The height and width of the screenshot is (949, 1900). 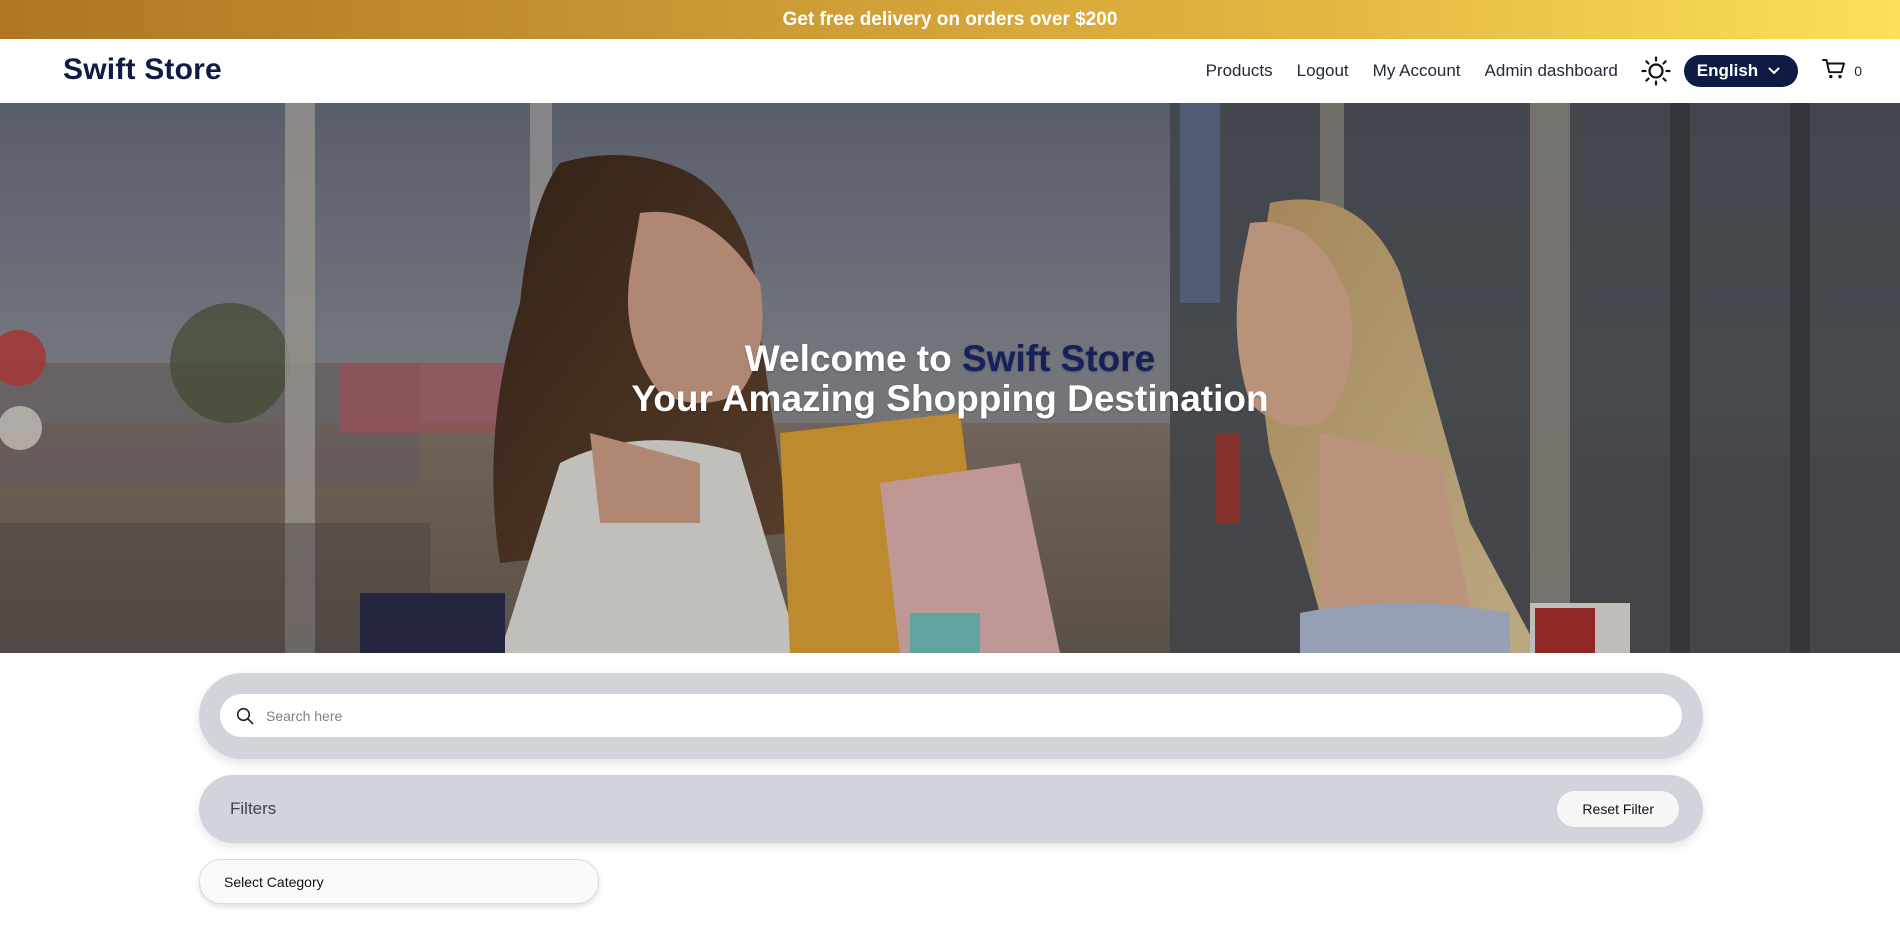 I want to click on search-icon, so click(x=246, y=716).